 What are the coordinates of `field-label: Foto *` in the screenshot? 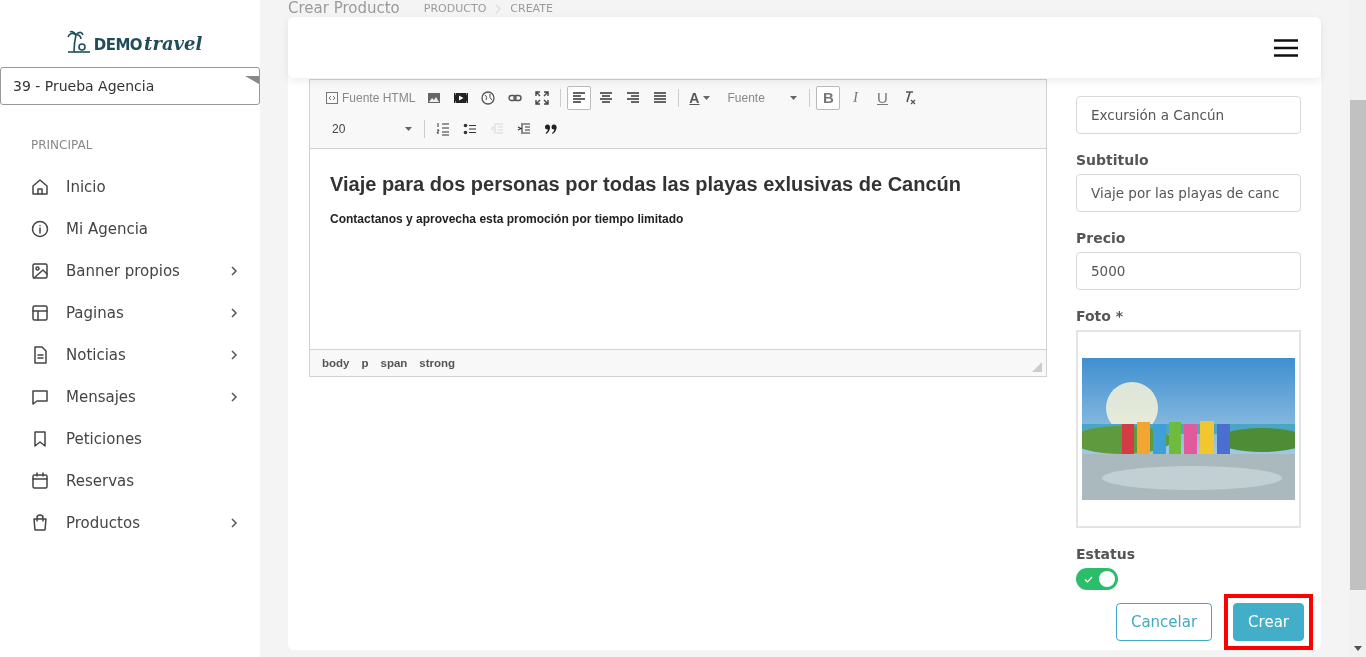 It's located at (1100, 315).